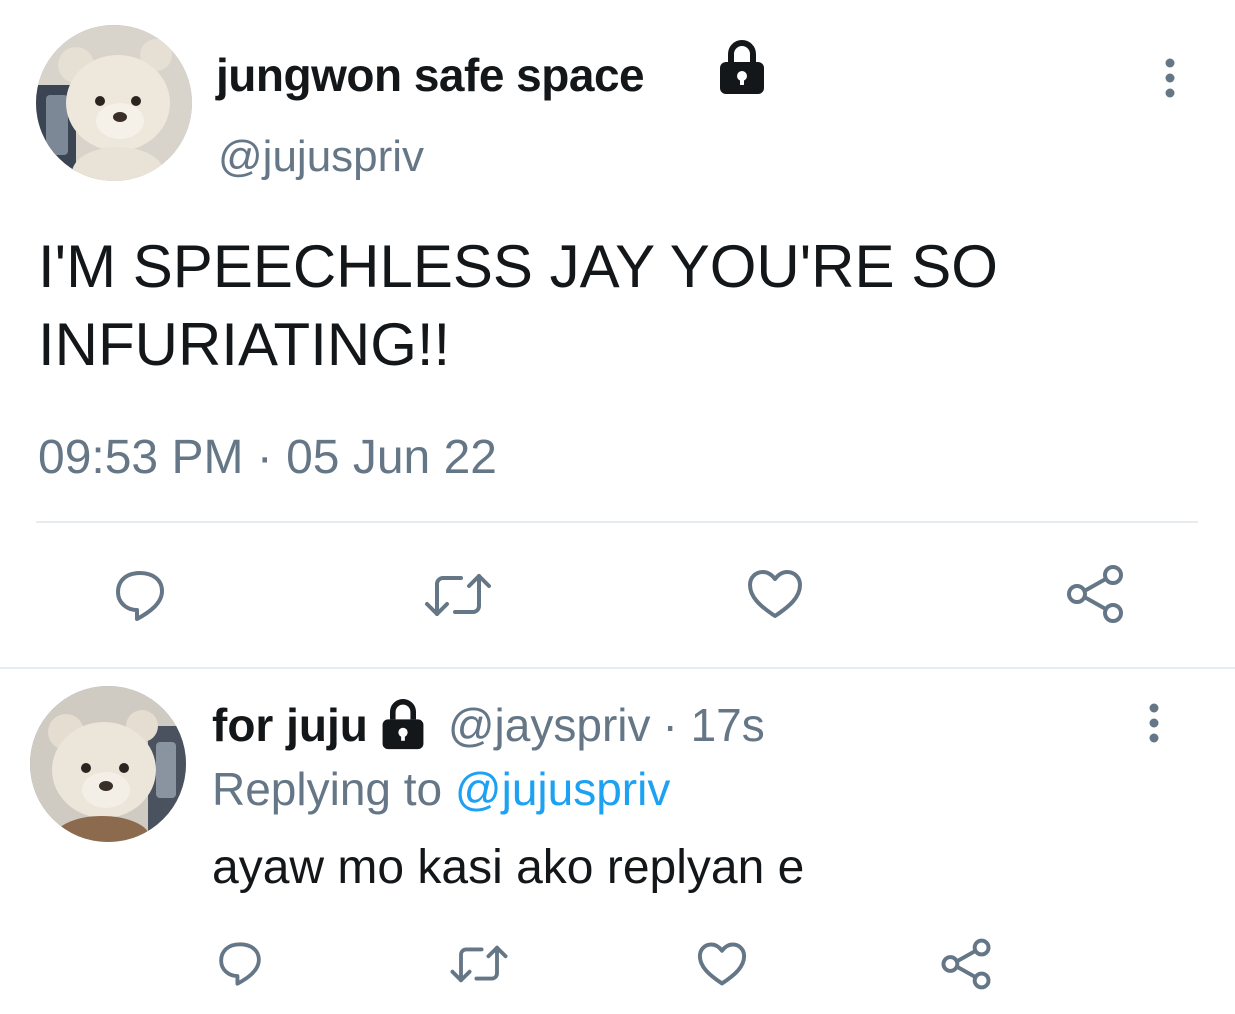 This screenshot has width=1235, height=1014. Describe the element at coordinates (617, 522) in the screenshot. I see `divider` at that location.